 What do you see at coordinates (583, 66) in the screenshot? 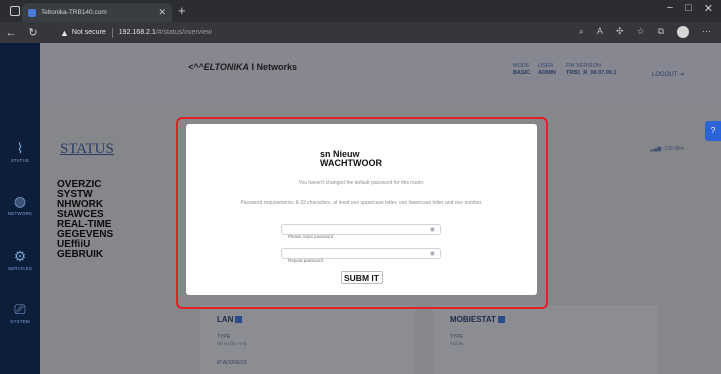
I see `fw-label: FW VERSION` at bounding box center [583, 66].